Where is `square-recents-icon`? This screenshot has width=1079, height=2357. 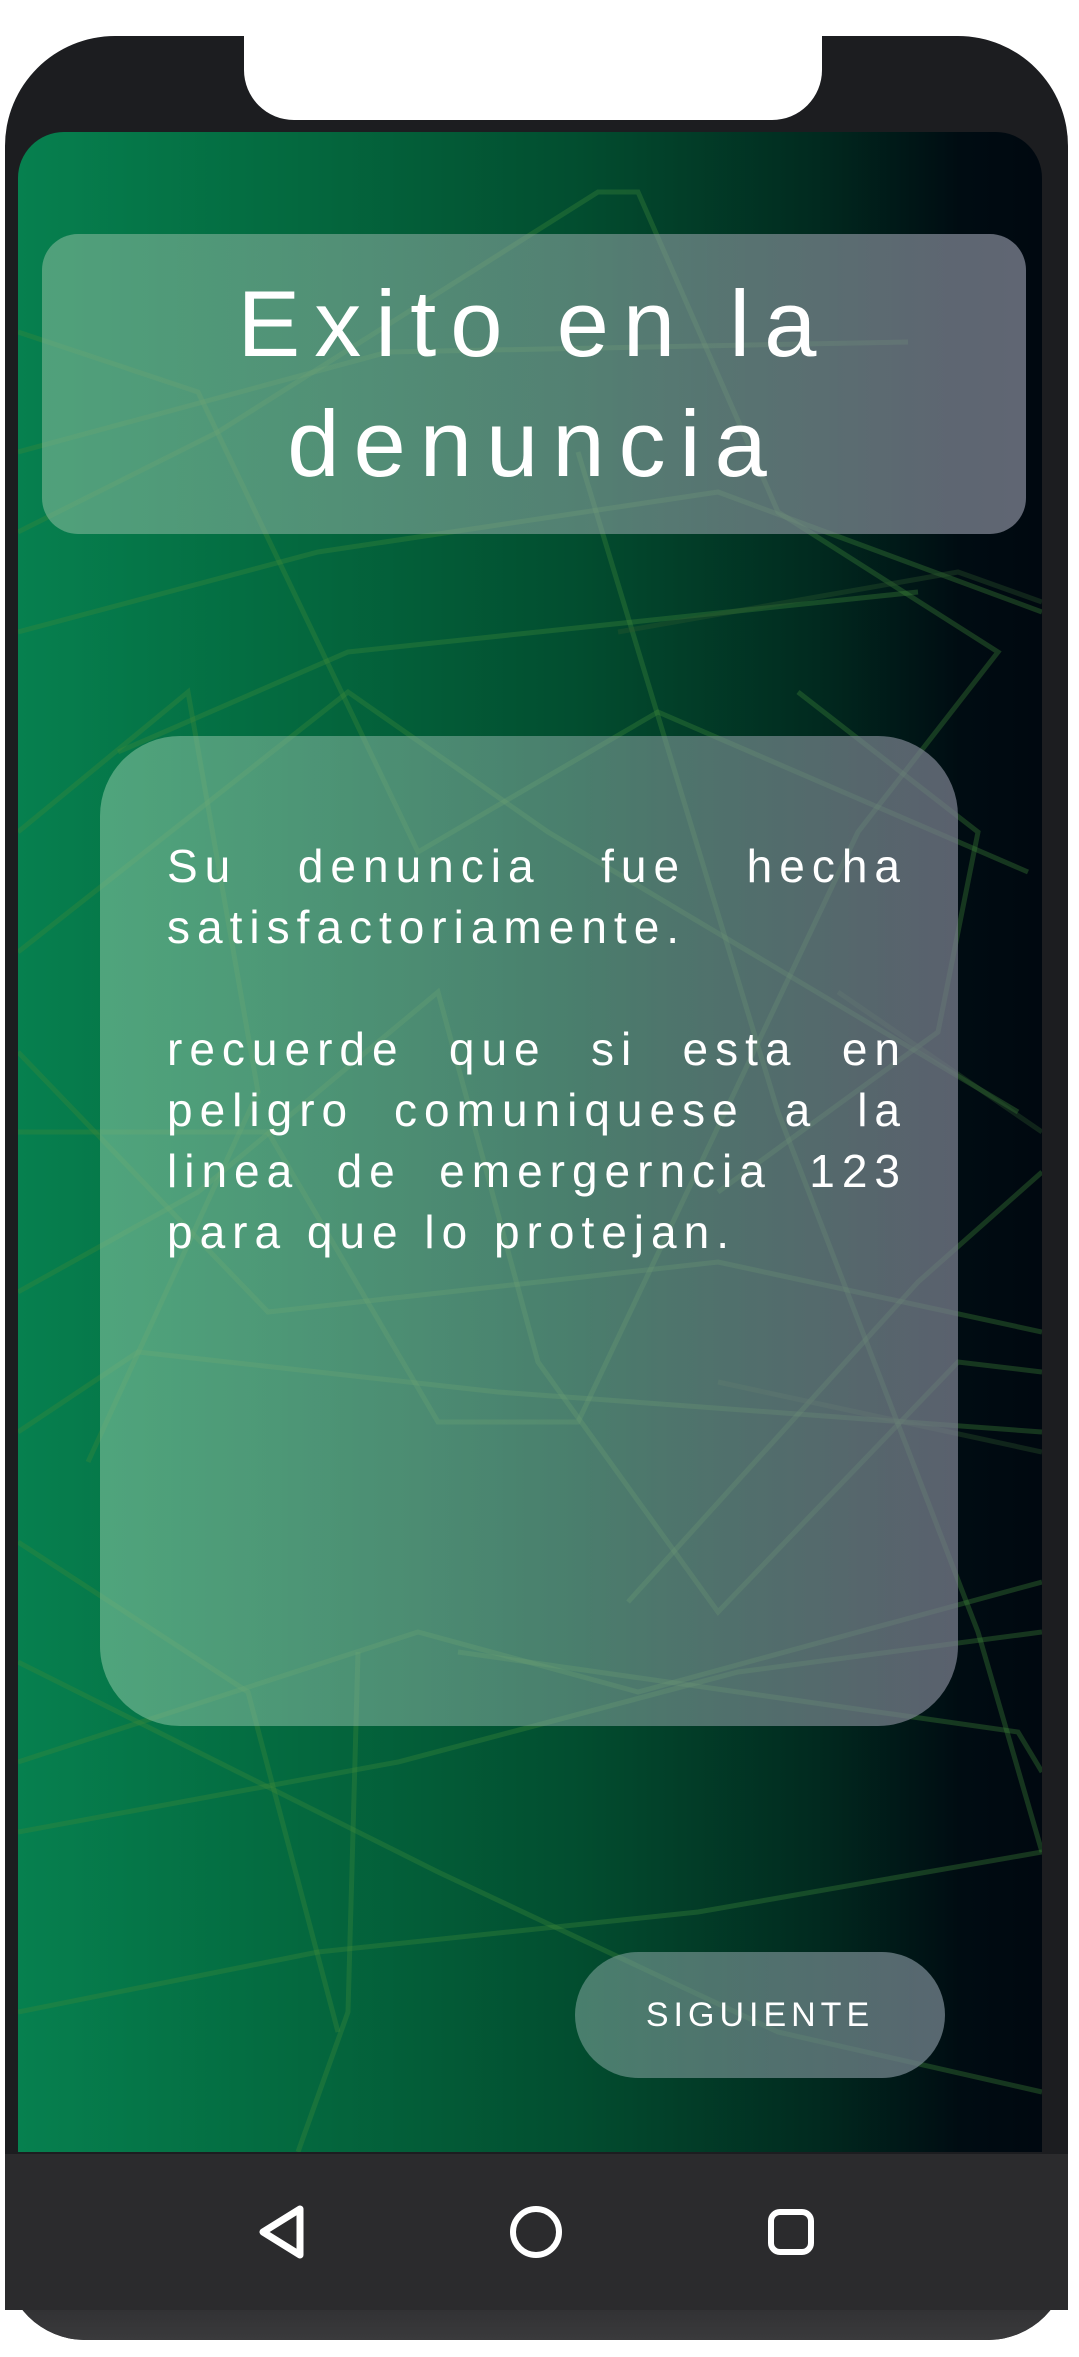
square-recents-icon is located at coordinates (790, 2232).